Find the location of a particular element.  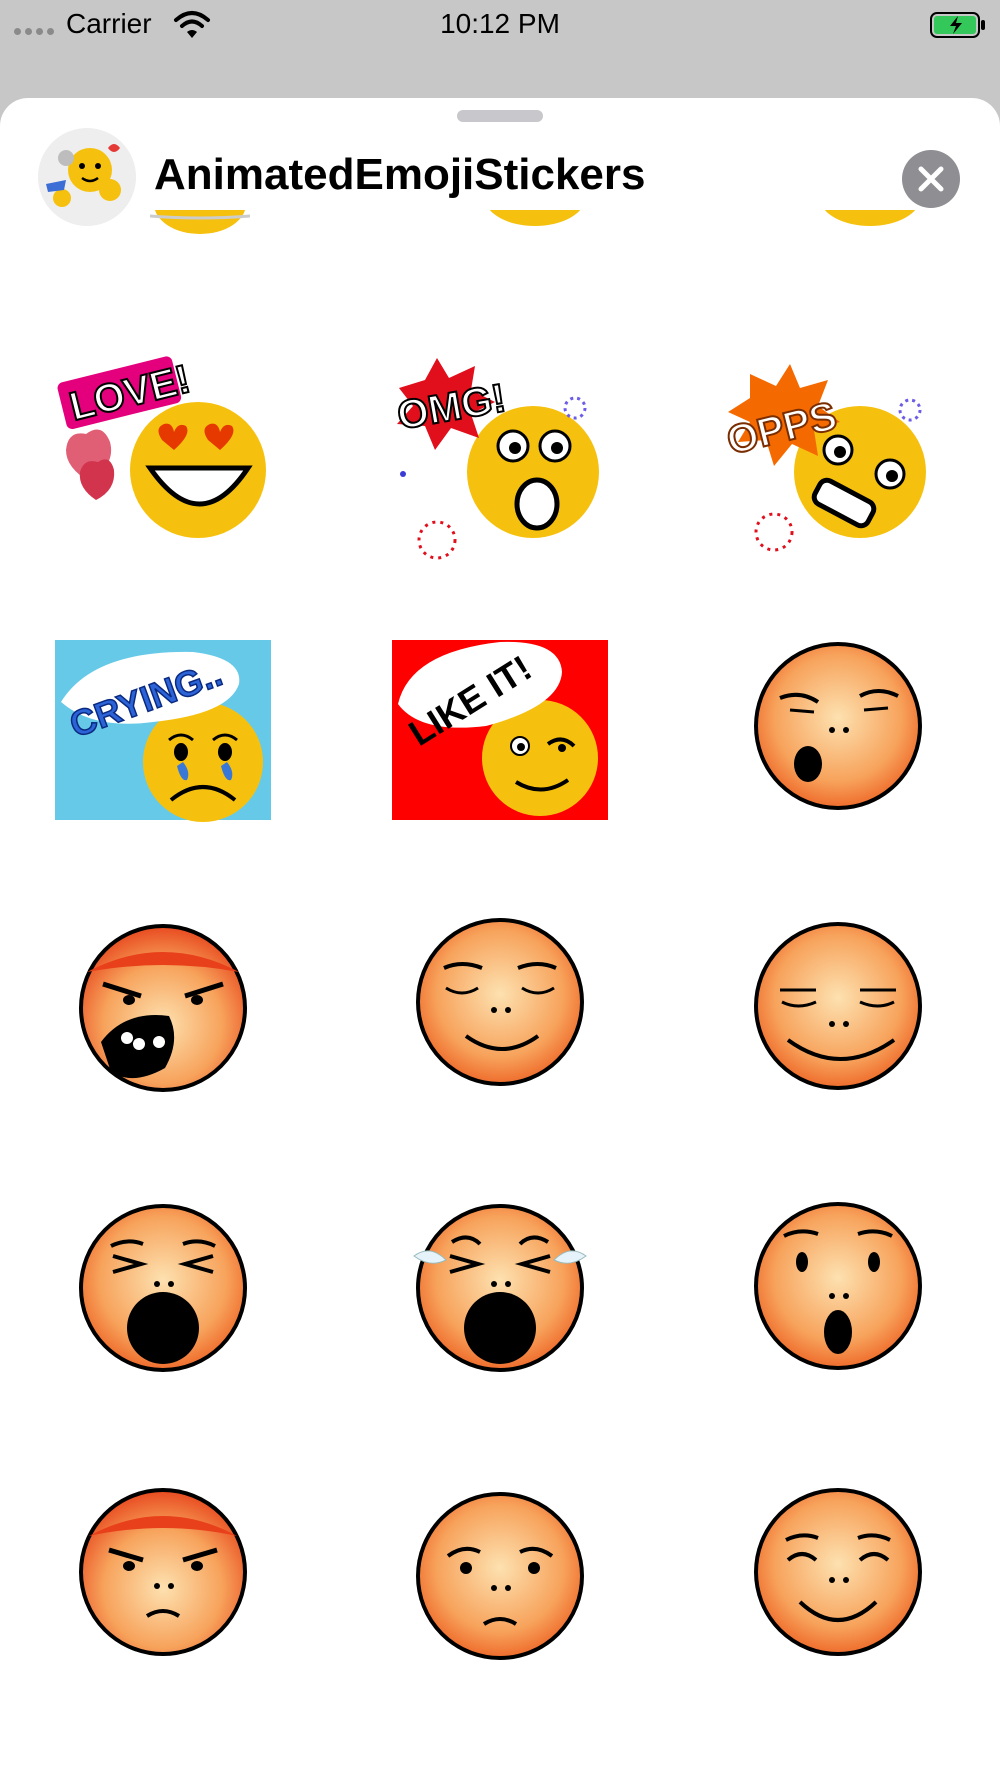

app-title: AnimatedEmojiStickers is located at coordinates (400, 174).